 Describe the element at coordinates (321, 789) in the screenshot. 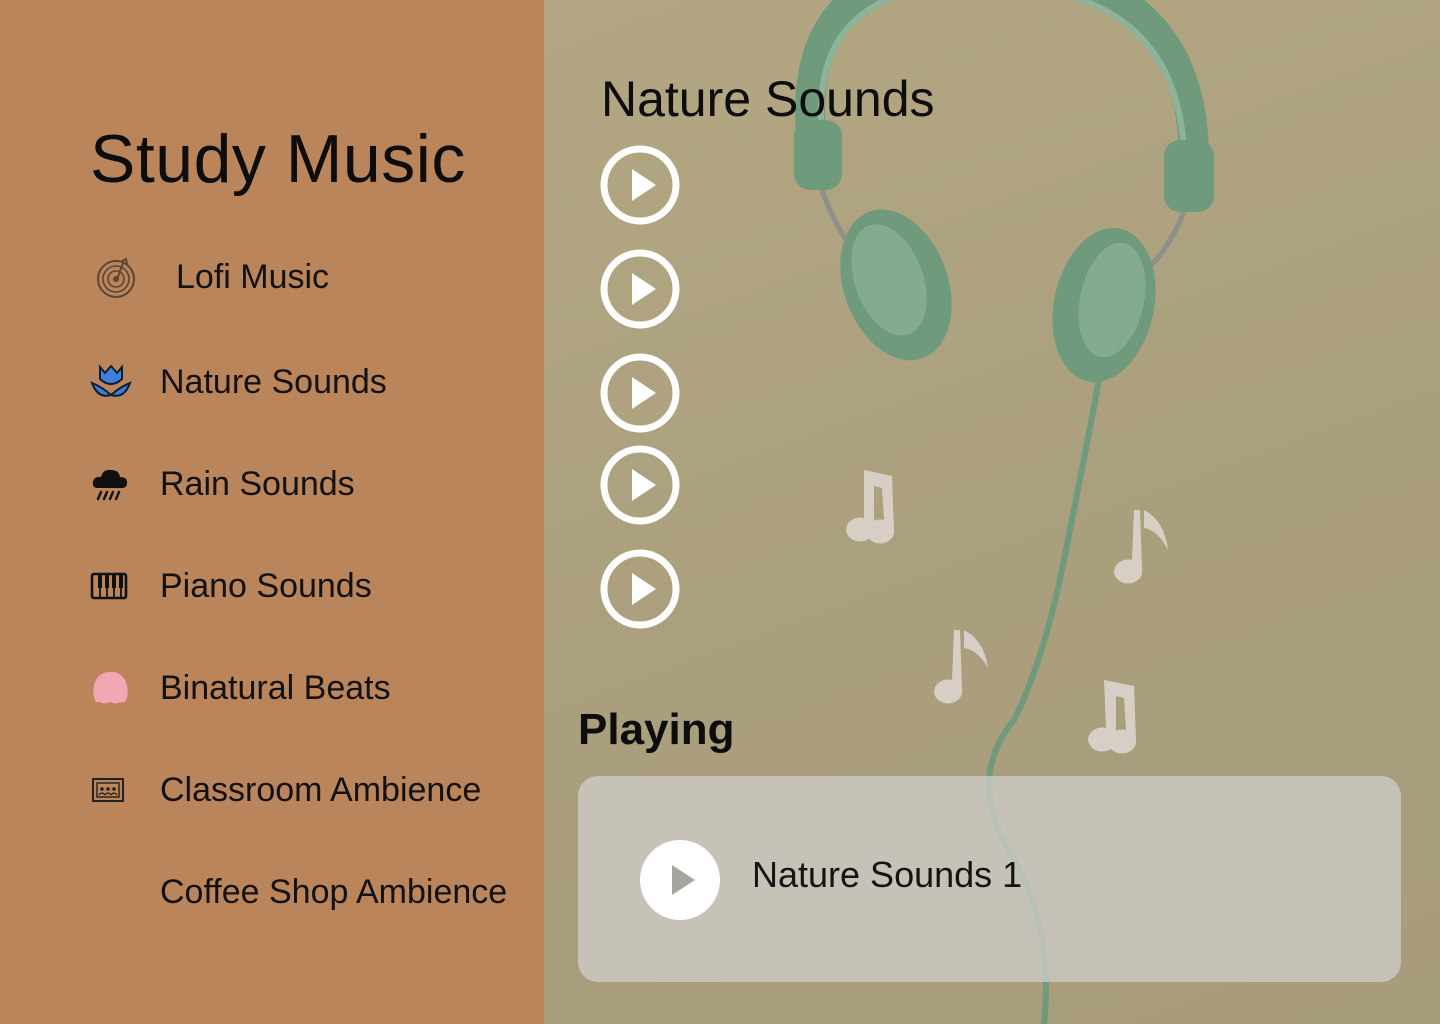

I see `sidebar-item-label: Classroom Ambience` at that location.